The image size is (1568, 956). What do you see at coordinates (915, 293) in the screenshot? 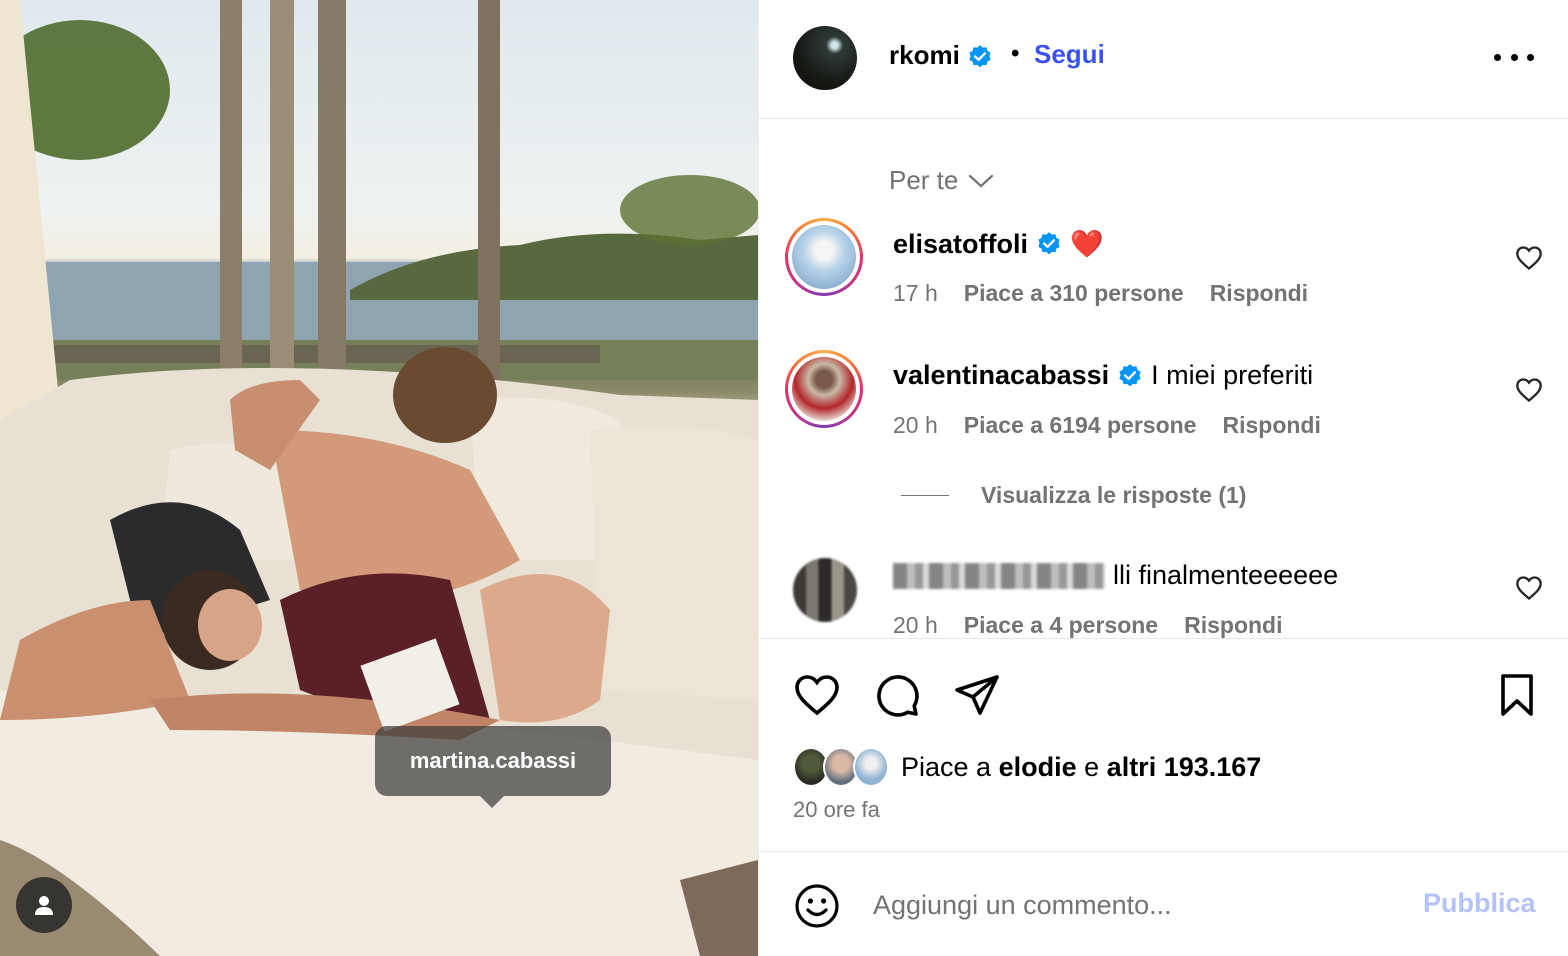
I see `comment-time: 17 h` at bounding box center [915, 293].